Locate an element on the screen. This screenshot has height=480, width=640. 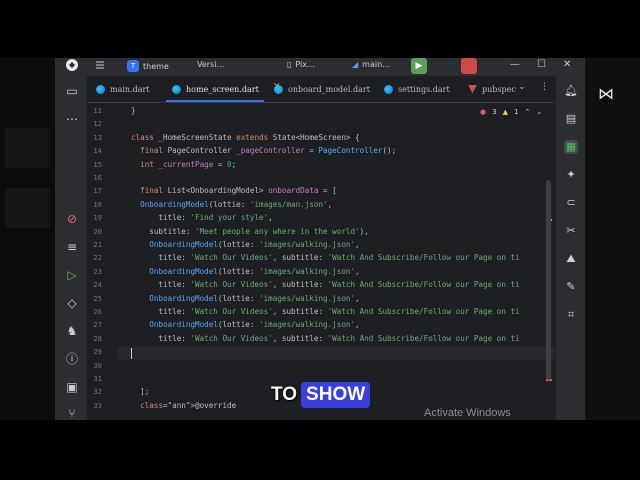
prev-highlight-icon: ⌃ is located at coordinates (527, 112).